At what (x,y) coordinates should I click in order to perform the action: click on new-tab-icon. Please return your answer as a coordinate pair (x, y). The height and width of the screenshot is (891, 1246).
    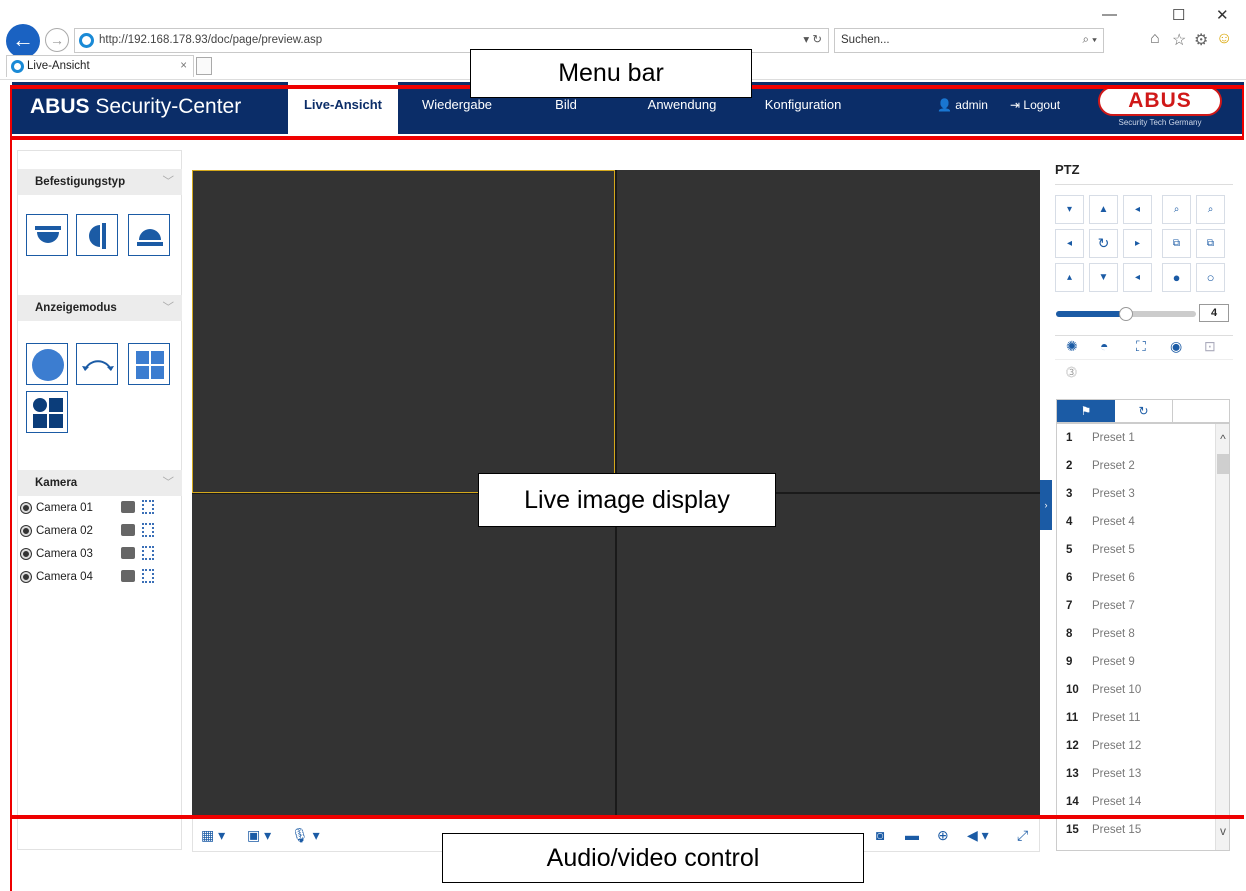
    Looking at the image, I should click on (204, 66).